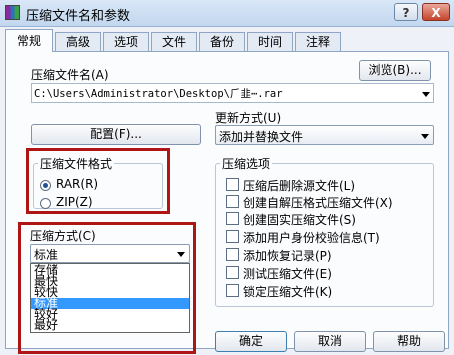 This screenshot has width=454, height=355. Describe the element at coordinates (158, 94) in the screenshot. I see `archive-name-value: C:\Users\Administrator\Desktop\⺁⾲⋯.rar` at that location.